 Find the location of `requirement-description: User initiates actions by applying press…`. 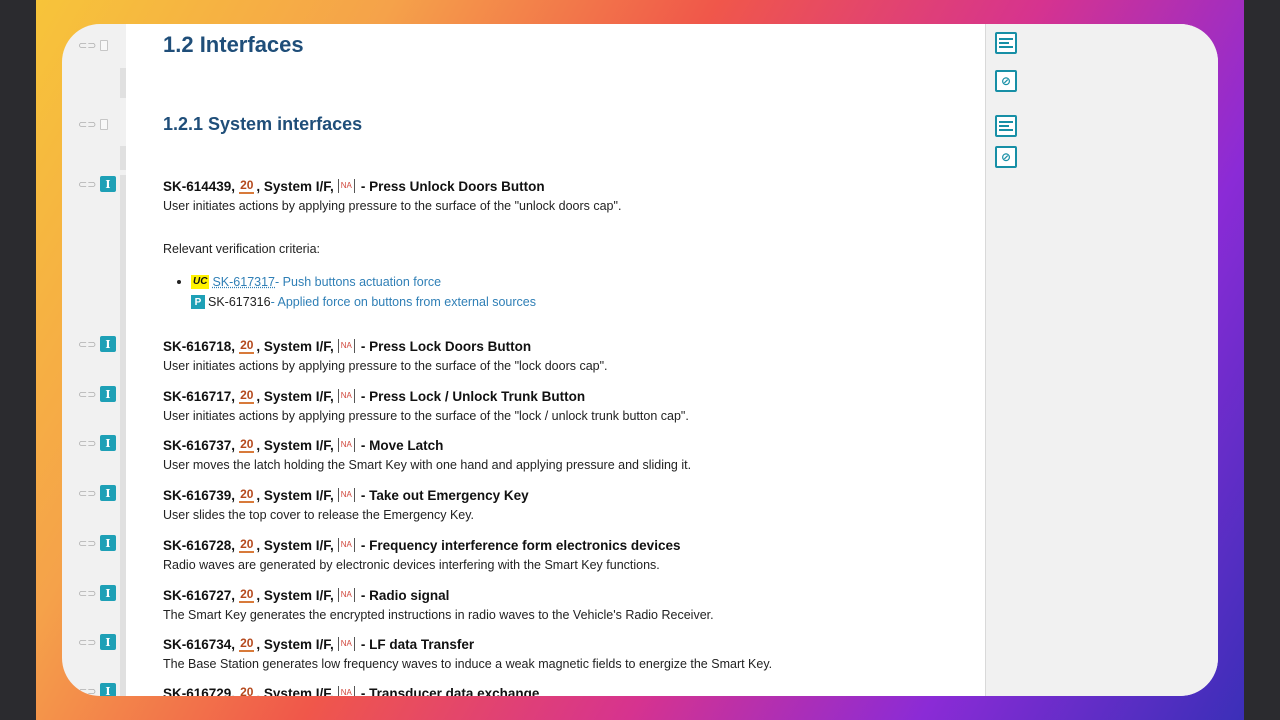

requirement-description: User initiates actions by applying press… is located at coordinates (385, 366).